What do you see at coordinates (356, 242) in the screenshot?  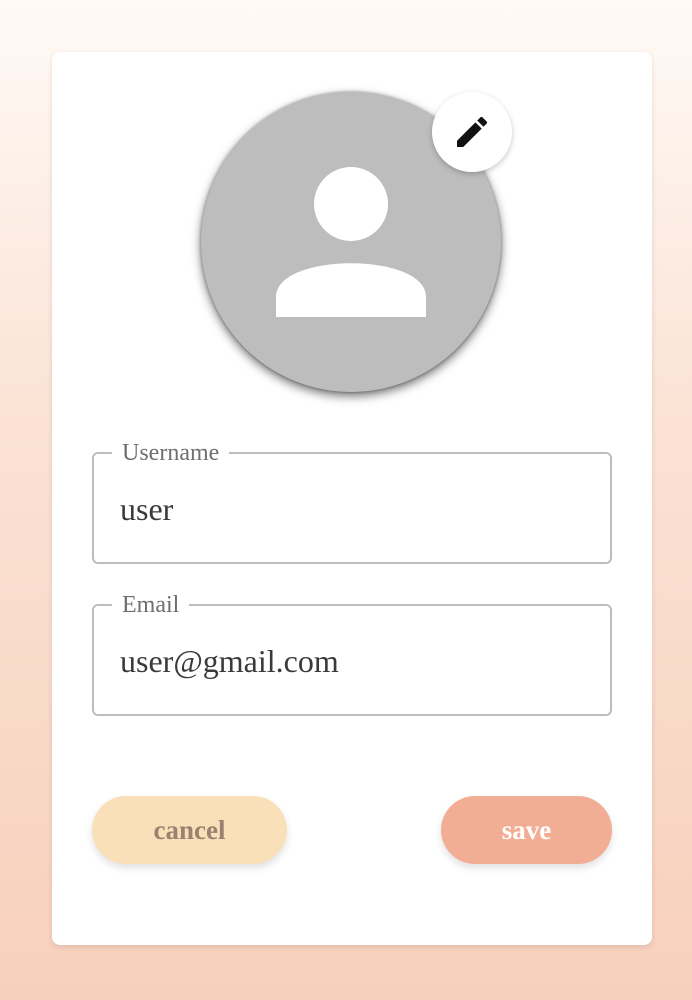 I see `avatar-container` at bounding box center [356, 242].